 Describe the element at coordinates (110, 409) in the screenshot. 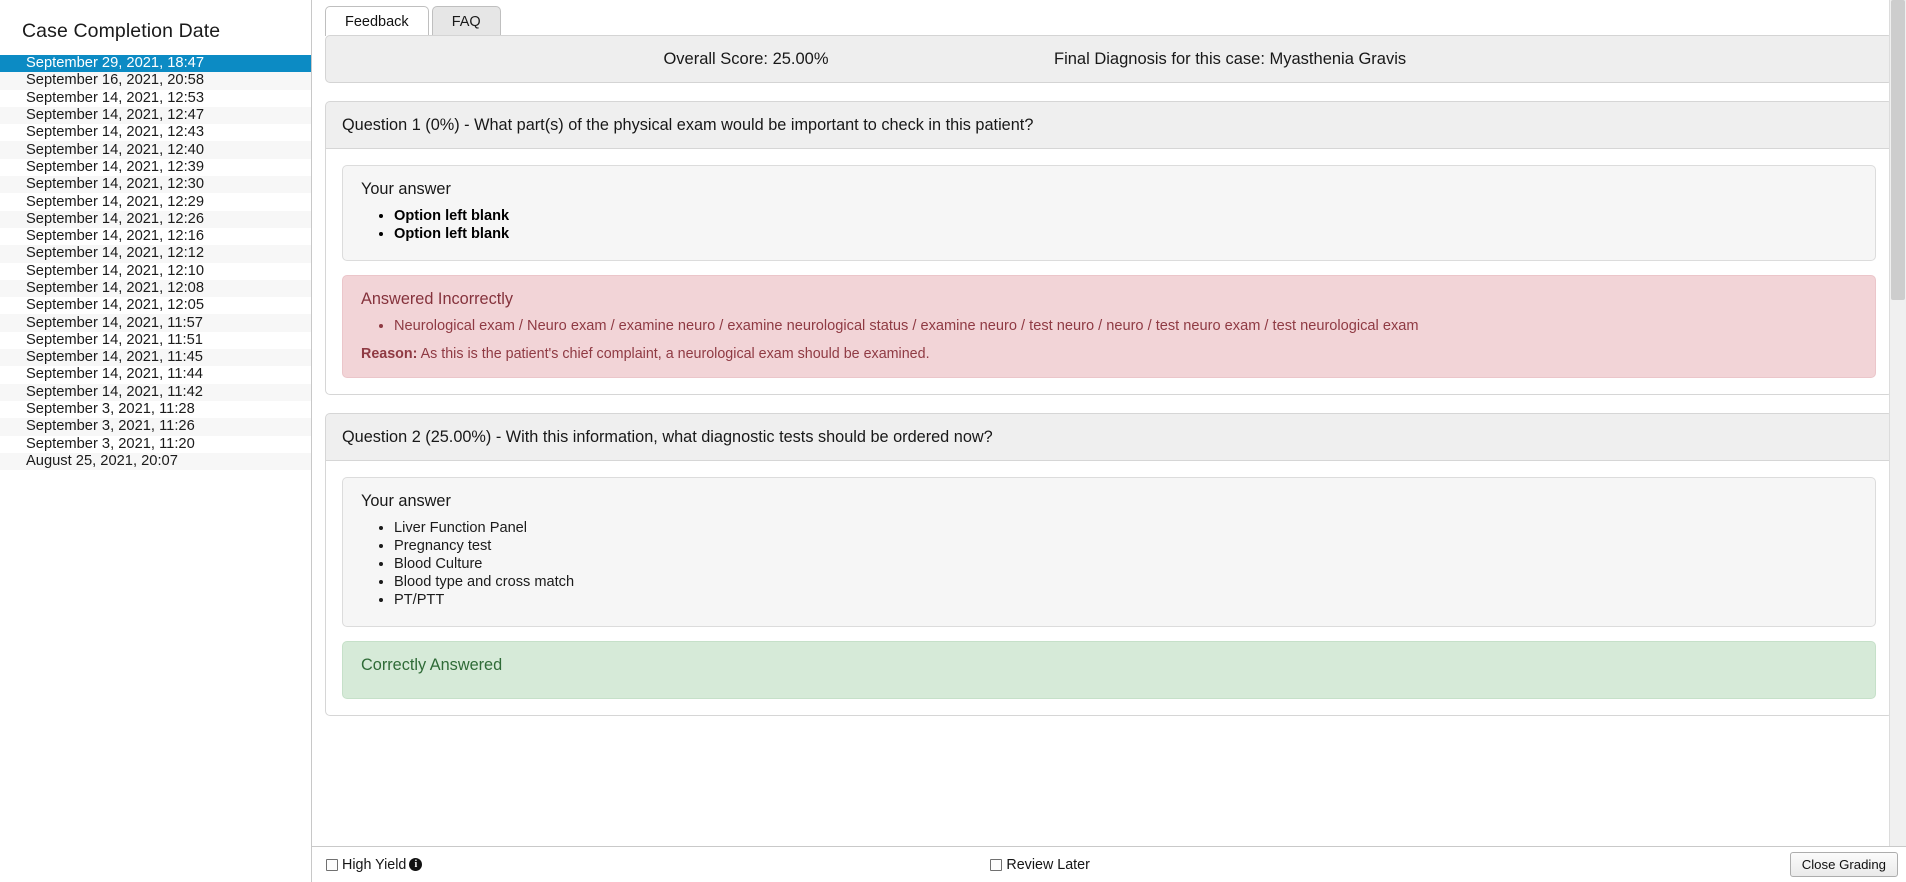

I see `case-date-label: September 3, 2021, 11:28` at that location.